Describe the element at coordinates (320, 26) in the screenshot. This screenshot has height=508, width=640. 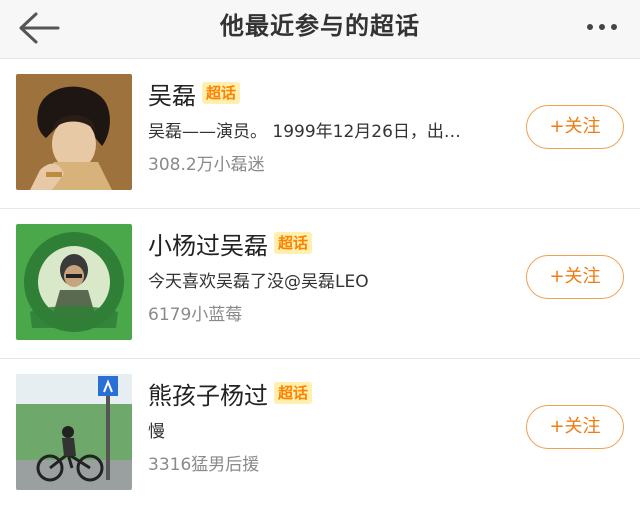
I see `page-title: 他最近参与的超话` at that location.